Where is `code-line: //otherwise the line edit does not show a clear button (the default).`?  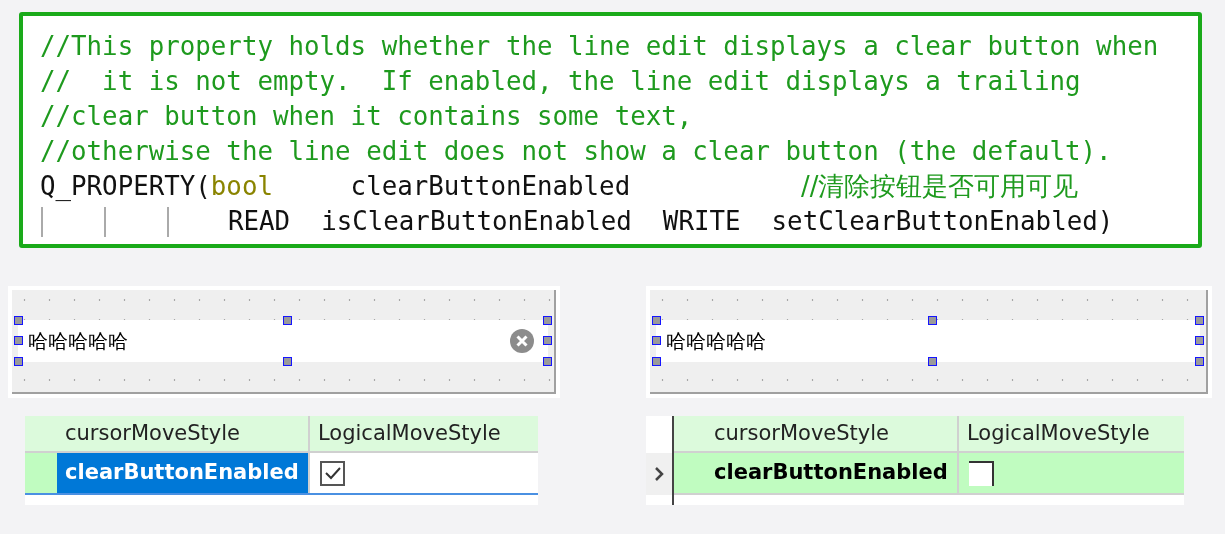
code-line: //otherwise the line edit does not show a clear button (the default). is located at coordinates (576, 151).